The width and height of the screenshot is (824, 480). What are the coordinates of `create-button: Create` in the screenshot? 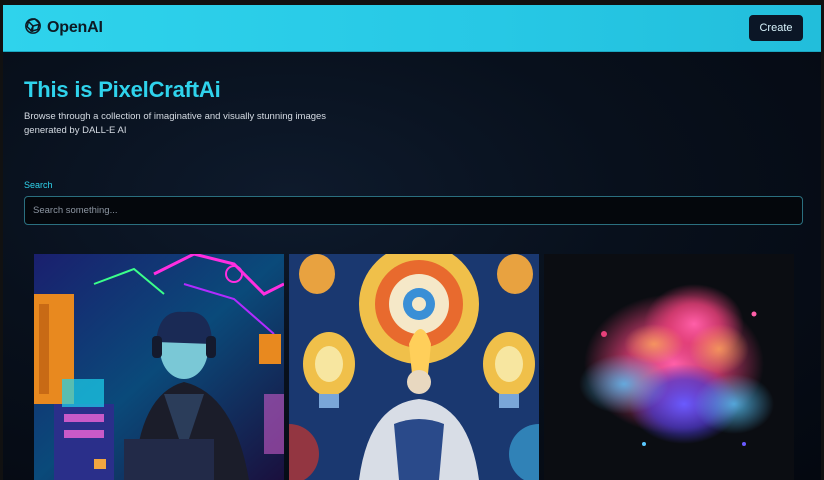 It's located at (776, 28).